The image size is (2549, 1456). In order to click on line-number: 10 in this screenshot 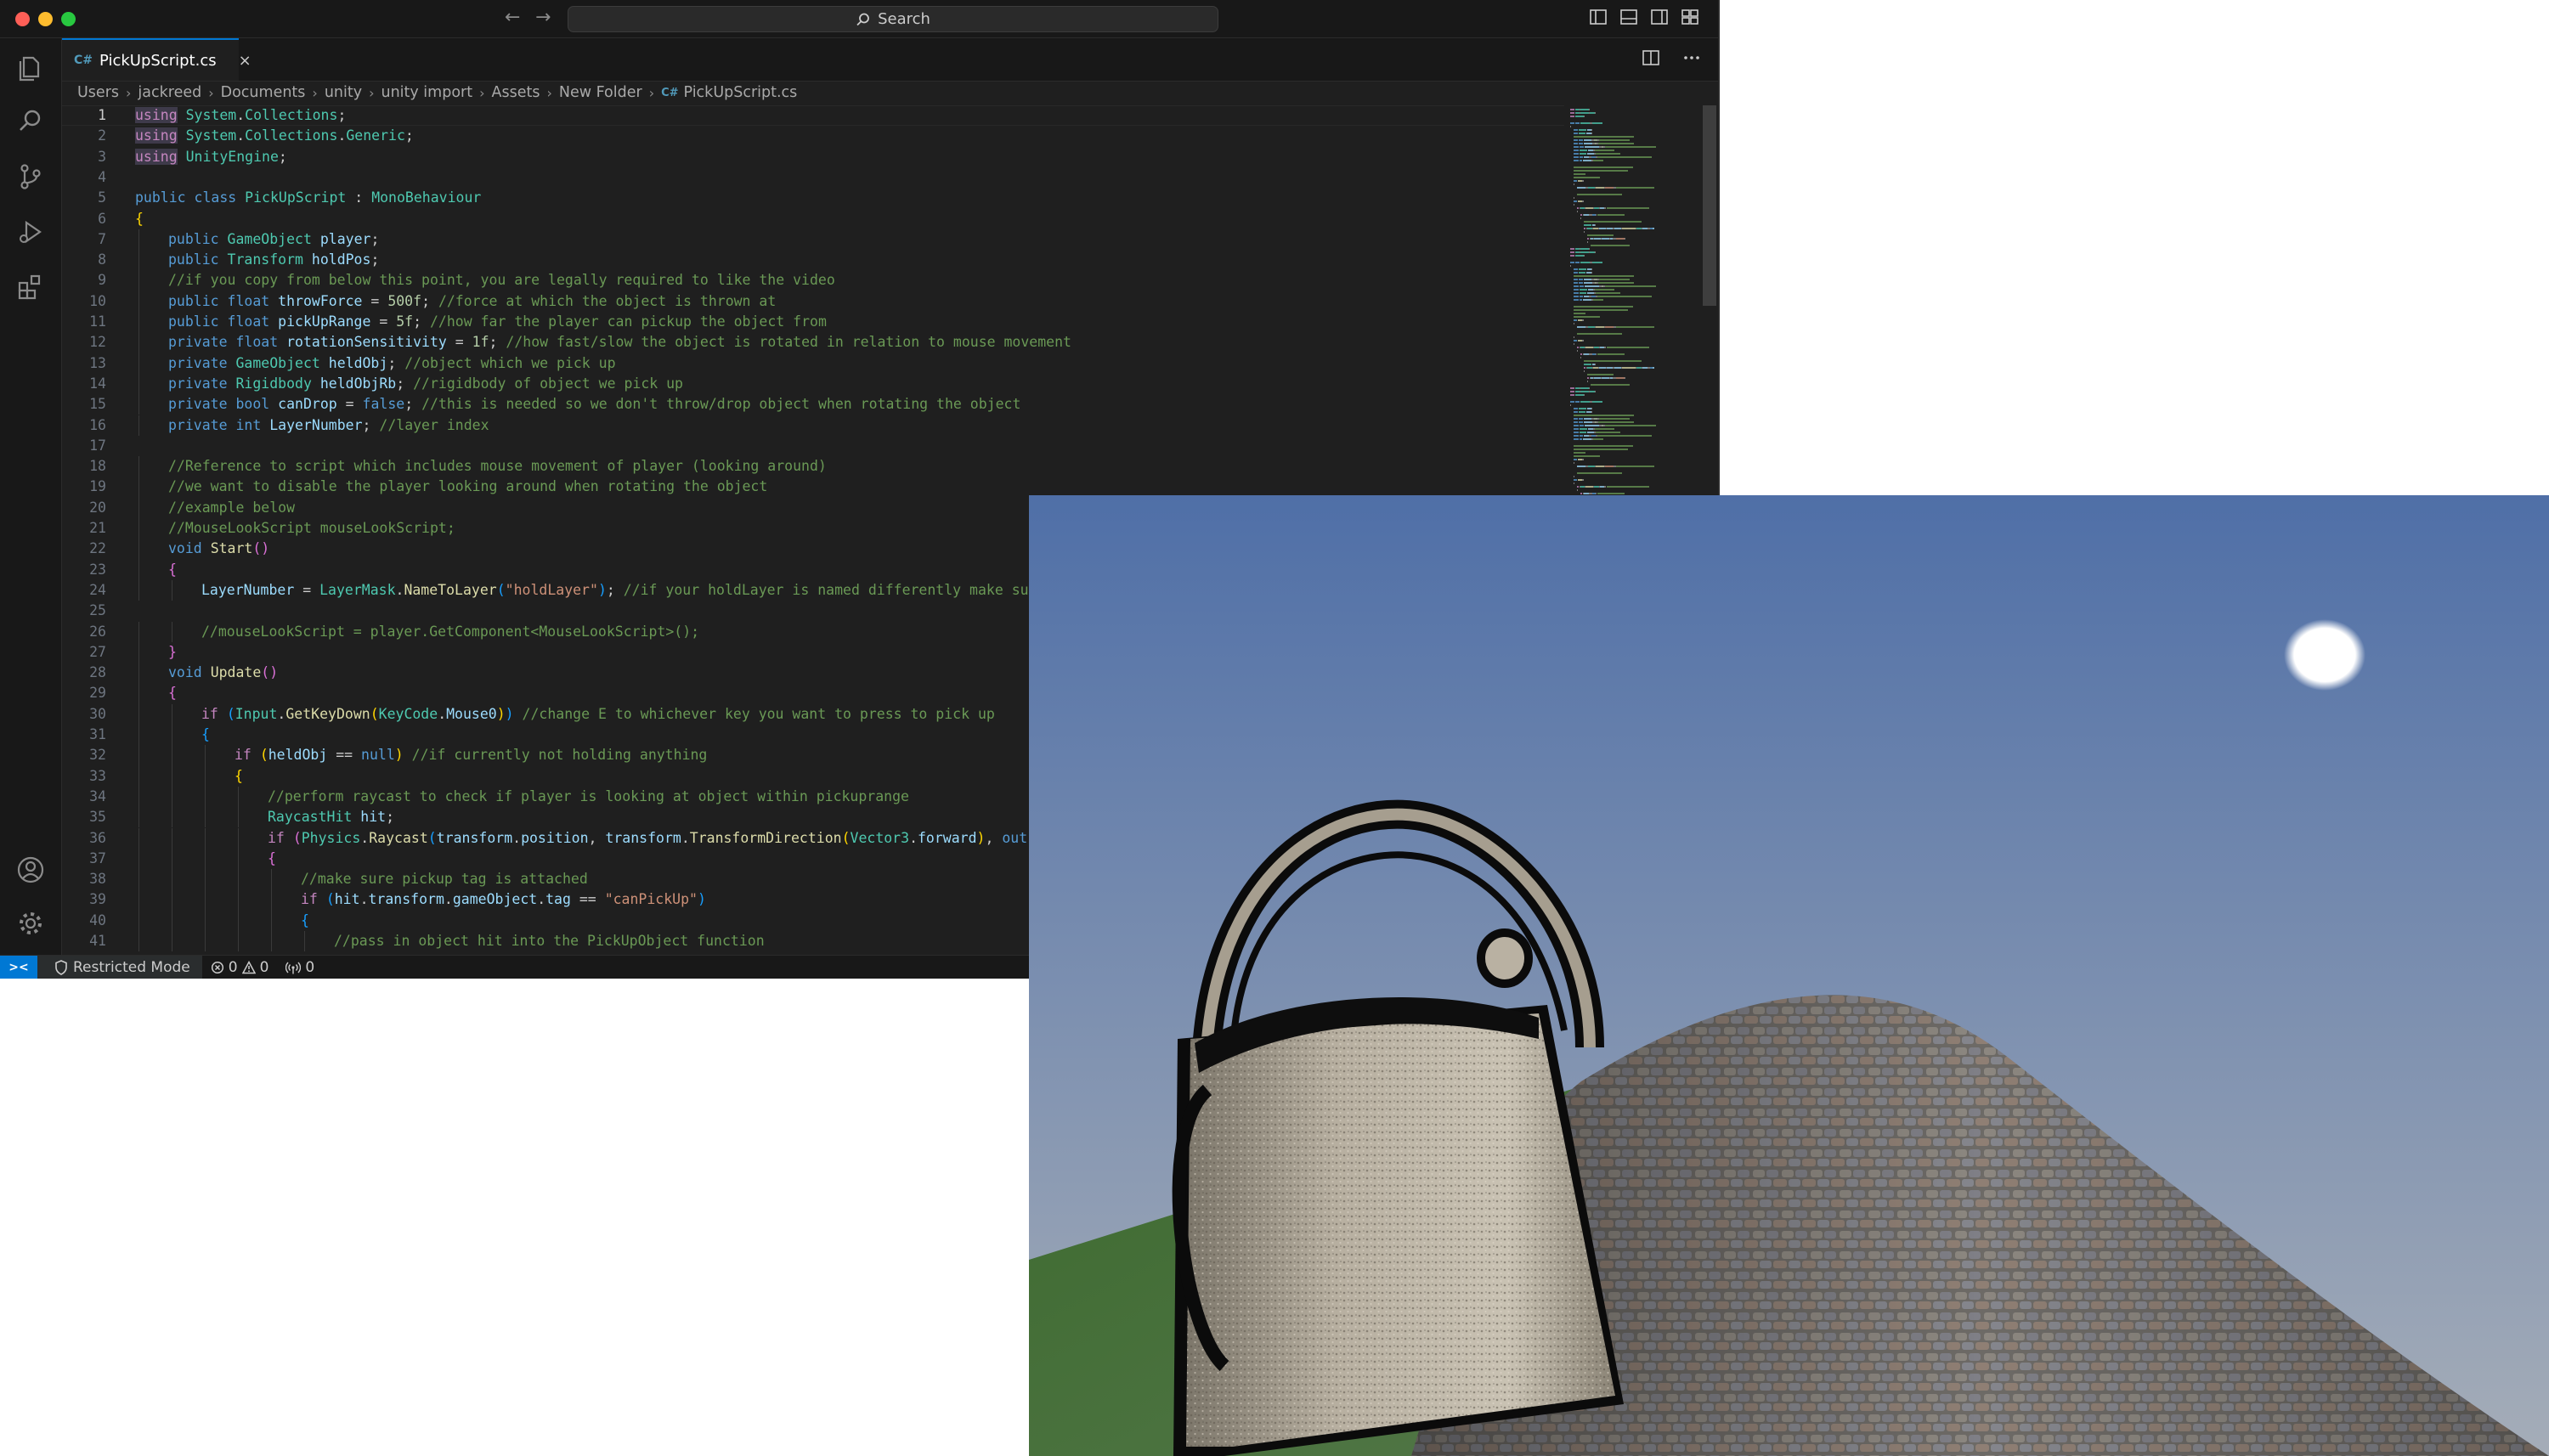, I will do `click(97, 301)`.